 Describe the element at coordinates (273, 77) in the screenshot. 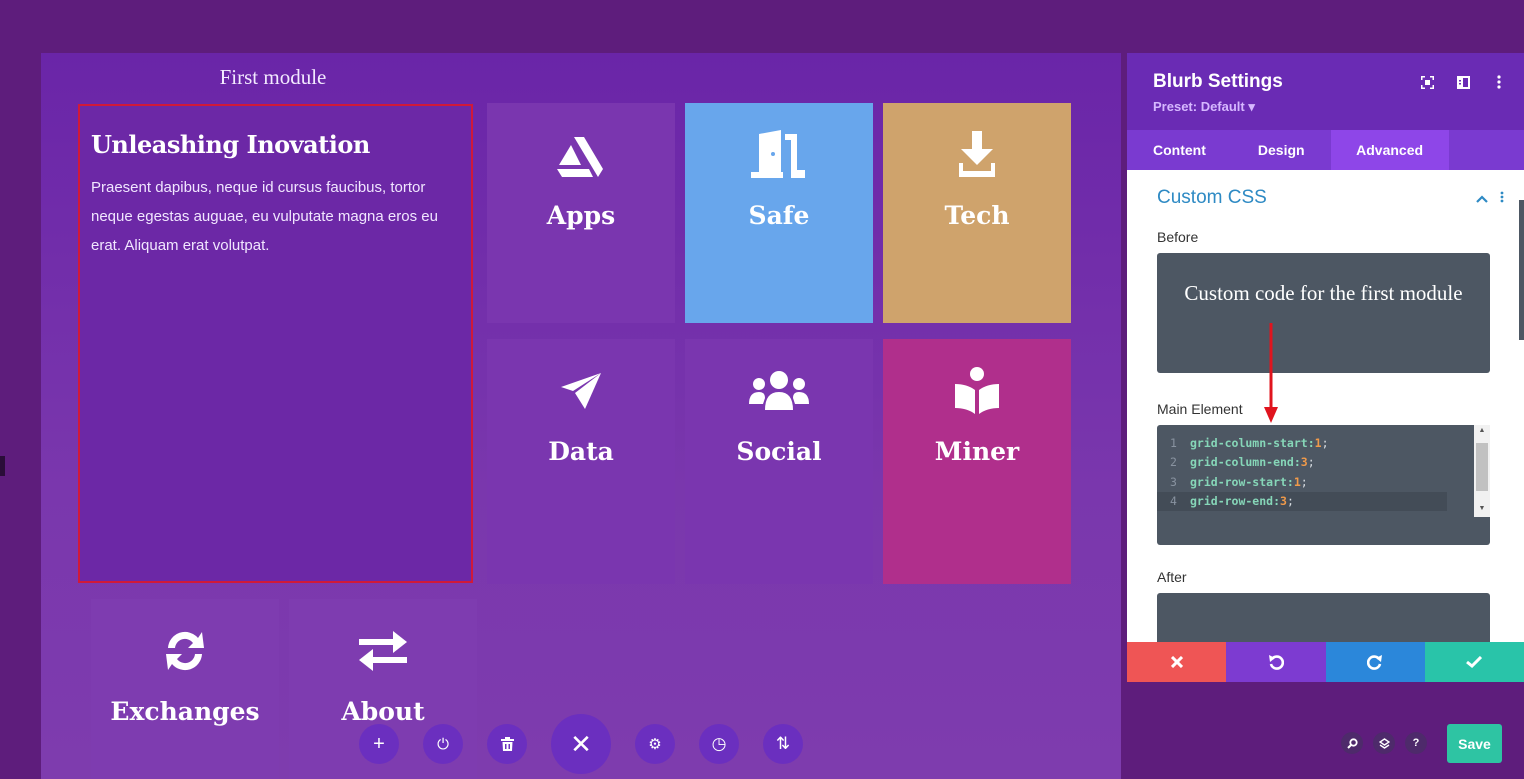

I see `section-title: First module` at that location.